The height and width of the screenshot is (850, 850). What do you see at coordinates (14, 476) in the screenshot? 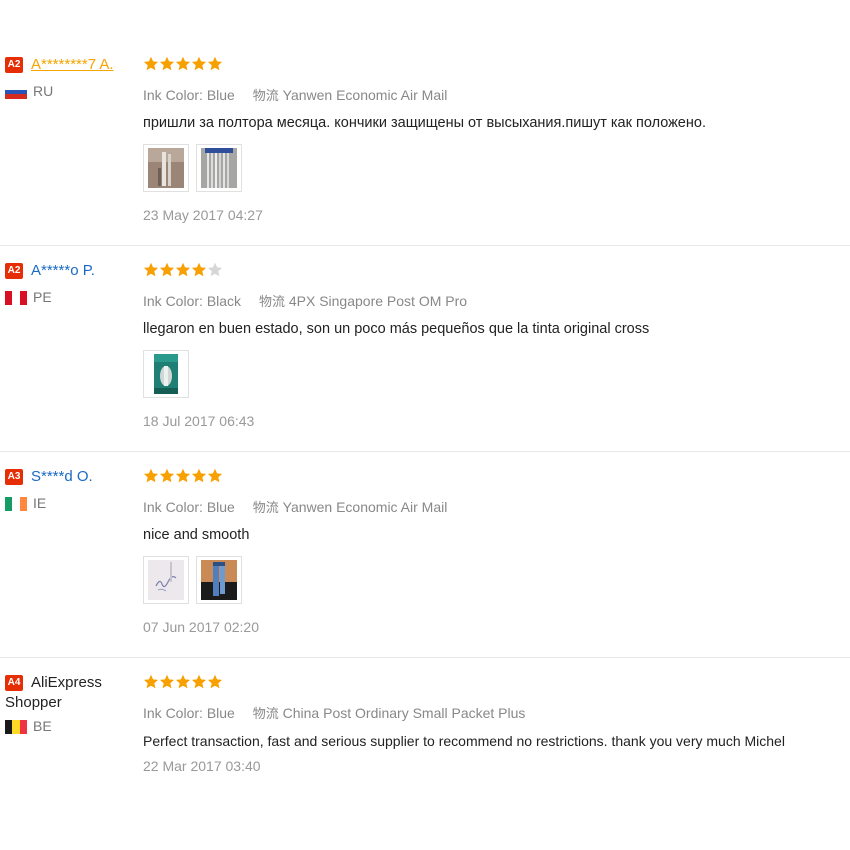
I see `buyer-level-badge: A3` at bounding box center [14, 476].